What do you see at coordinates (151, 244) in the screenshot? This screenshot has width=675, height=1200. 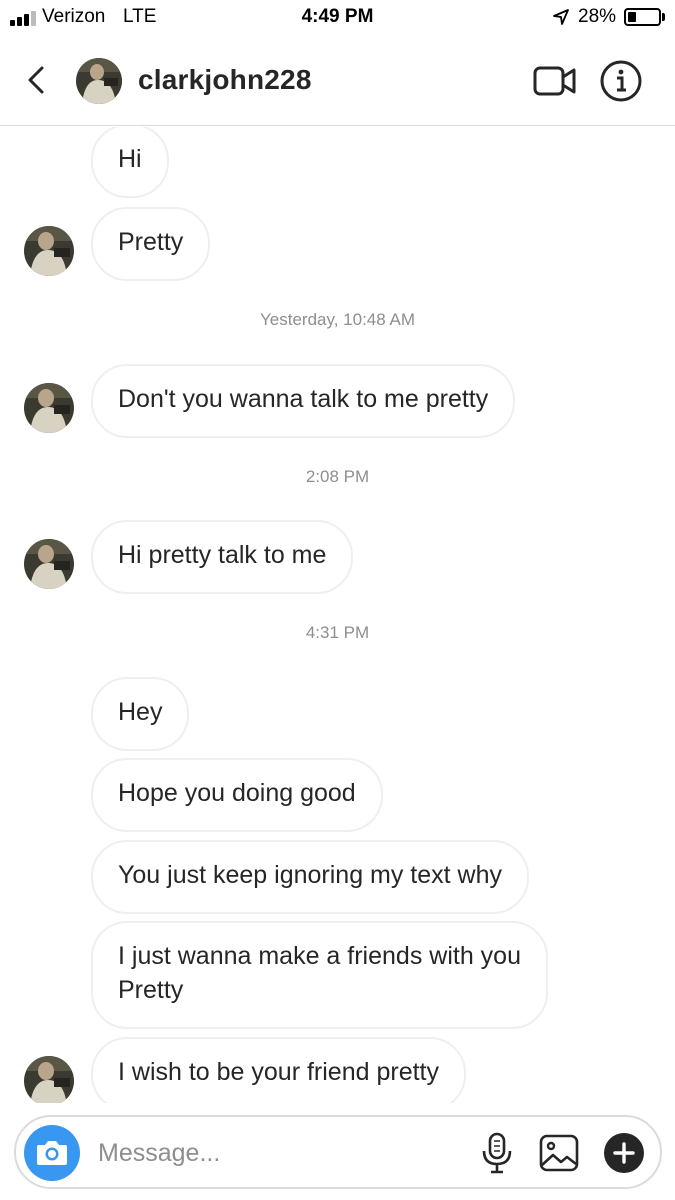 I see `message-bubble: Pretty` at bounding box center [151, 244].